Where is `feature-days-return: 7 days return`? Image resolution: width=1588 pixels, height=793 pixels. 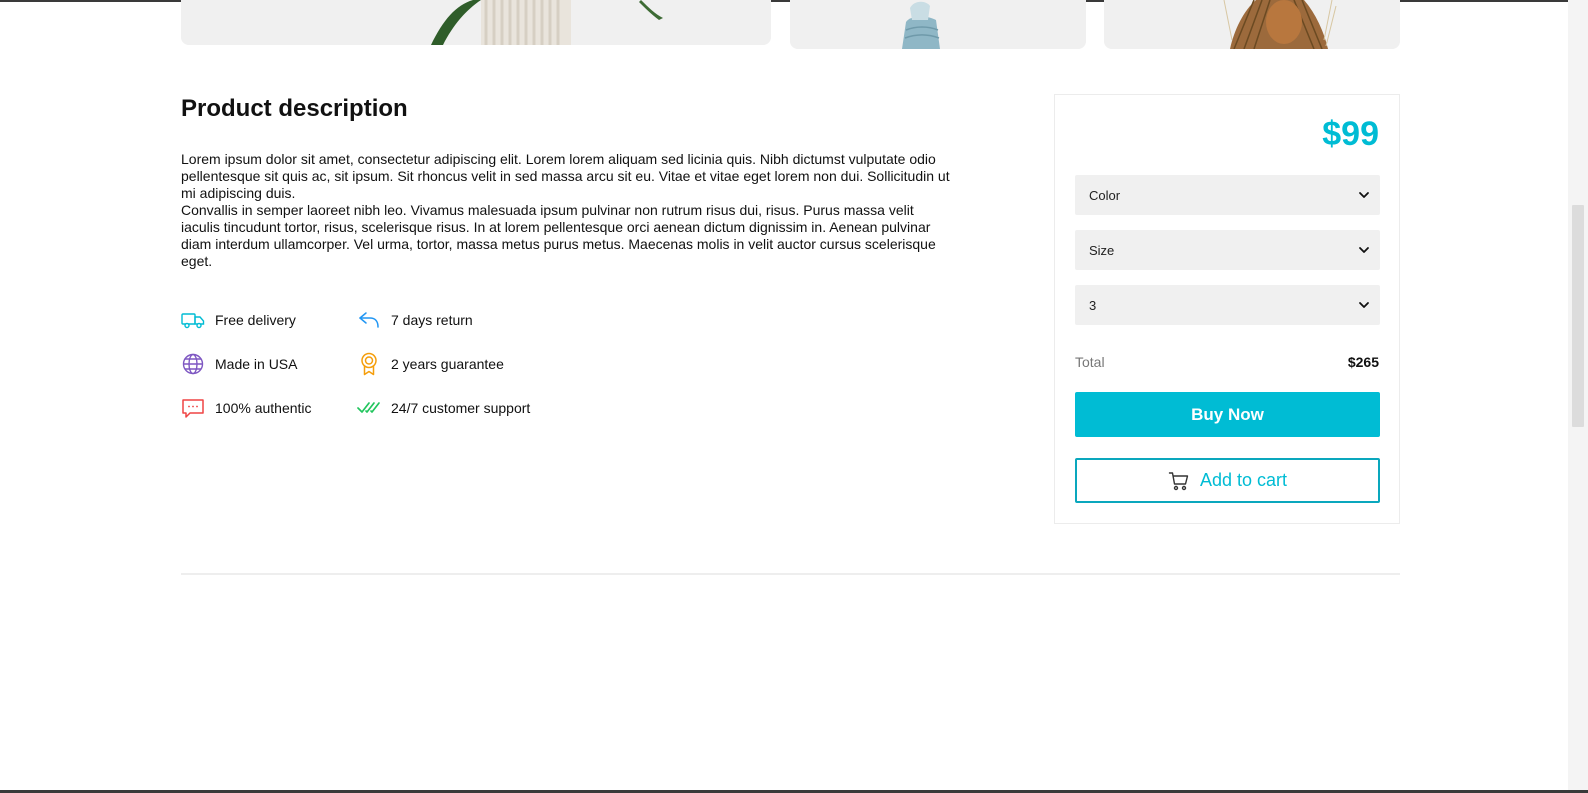
feature-days-return: 7 days return is located at coordinates (415, 320).